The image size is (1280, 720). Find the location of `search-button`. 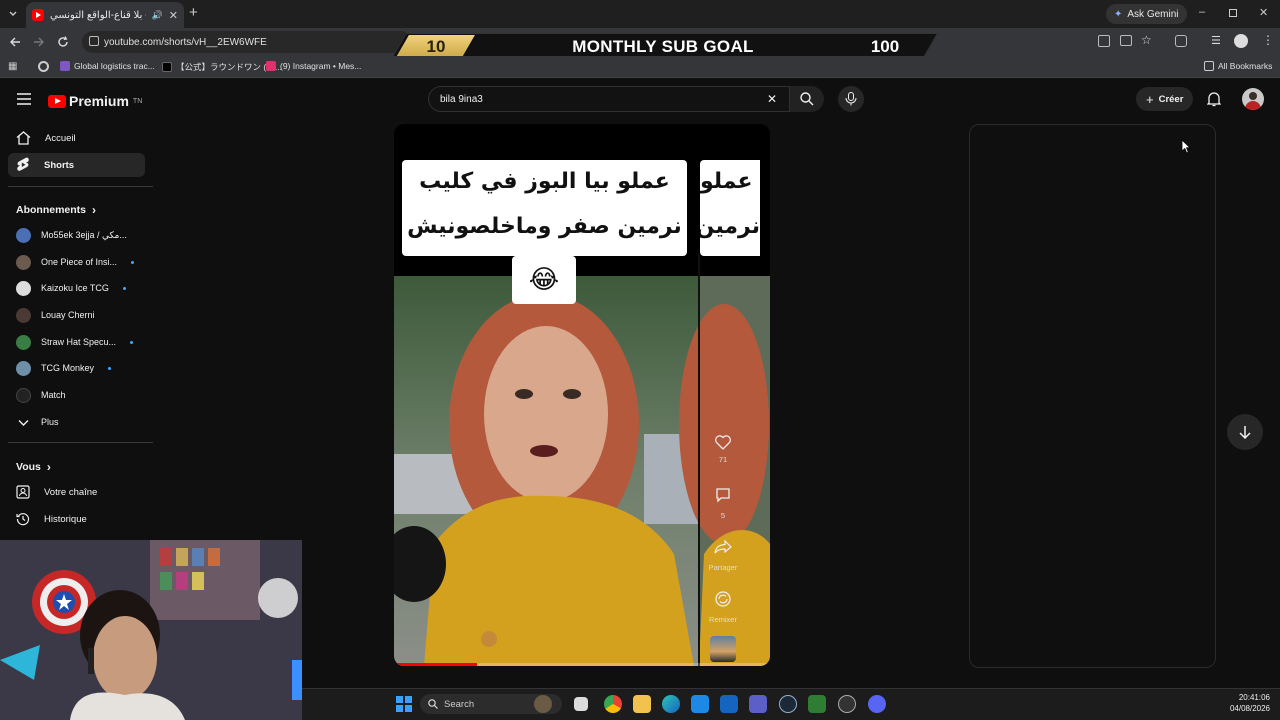

search-button is located at coordinates (807, 99).